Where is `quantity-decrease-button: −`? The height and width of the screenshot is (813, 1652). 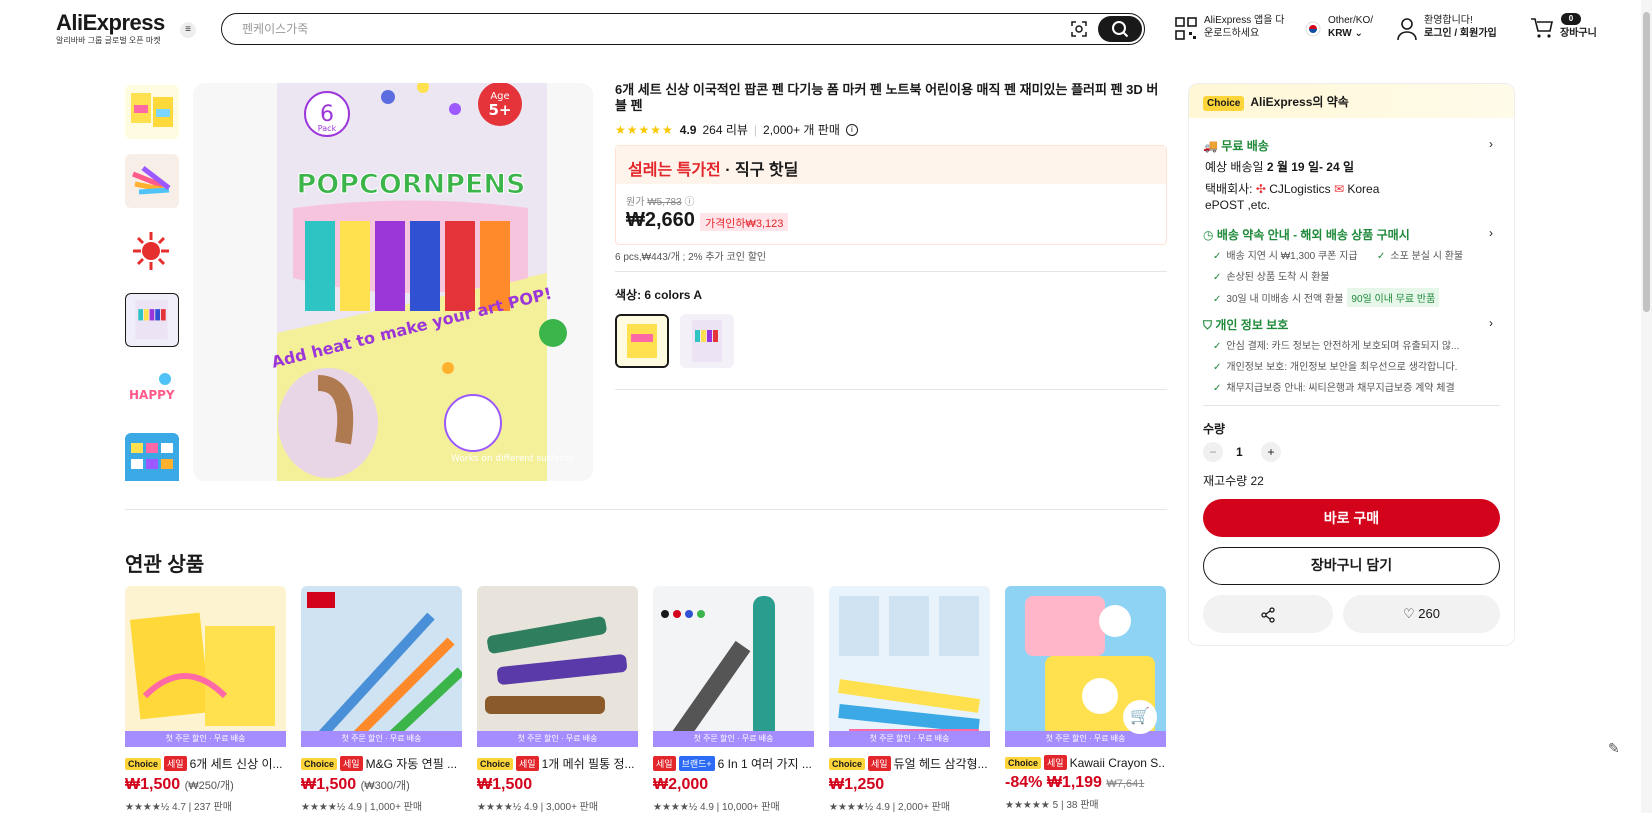 quantity-decrease-button: − is located at coordinates (1213, 452).